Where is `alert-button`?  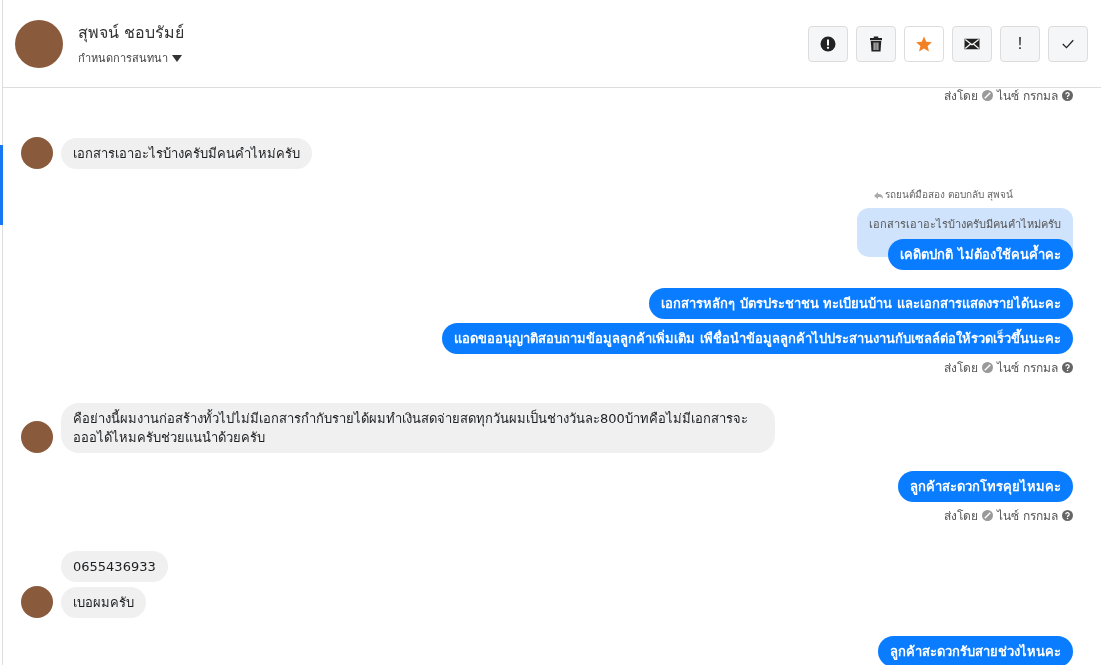 alert-button is located at coordinates (828, 43).